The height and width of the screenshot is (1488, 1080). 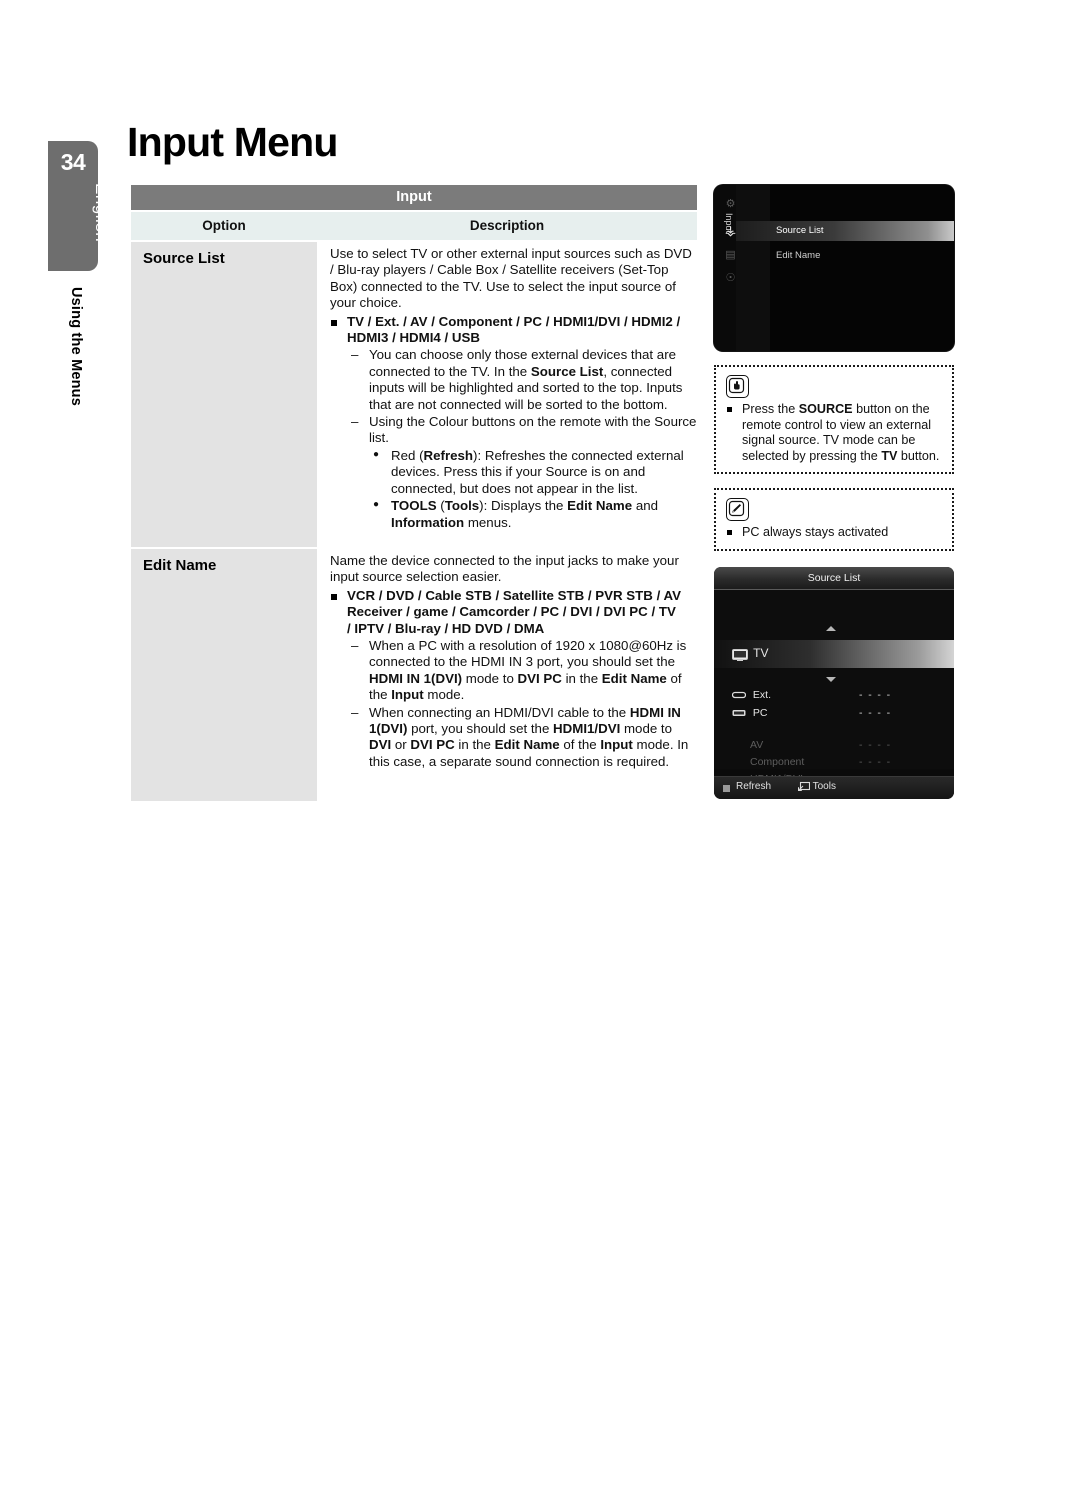 I want to click on t: (, so click(x=440, y=506).